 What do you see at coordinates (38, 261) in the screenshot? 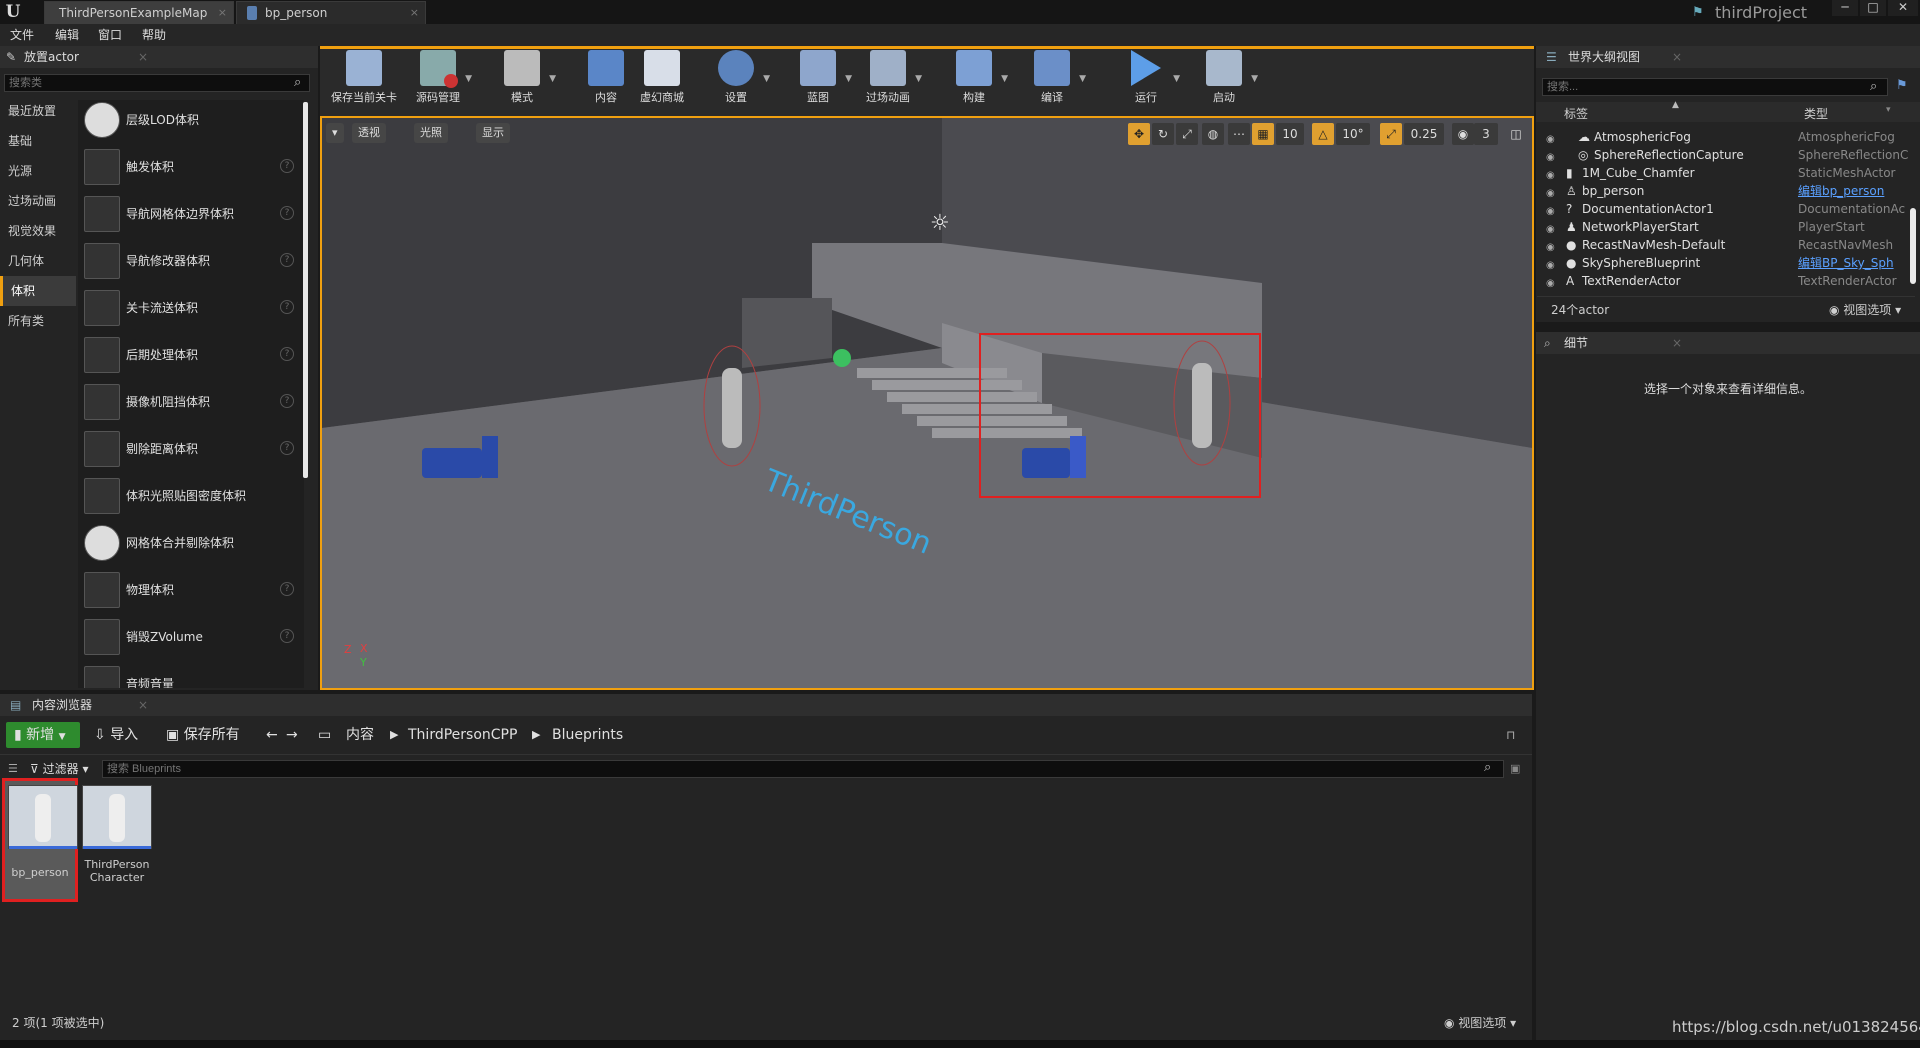
I see `category-geometry: 几何体` at bounding box center [38, 261].